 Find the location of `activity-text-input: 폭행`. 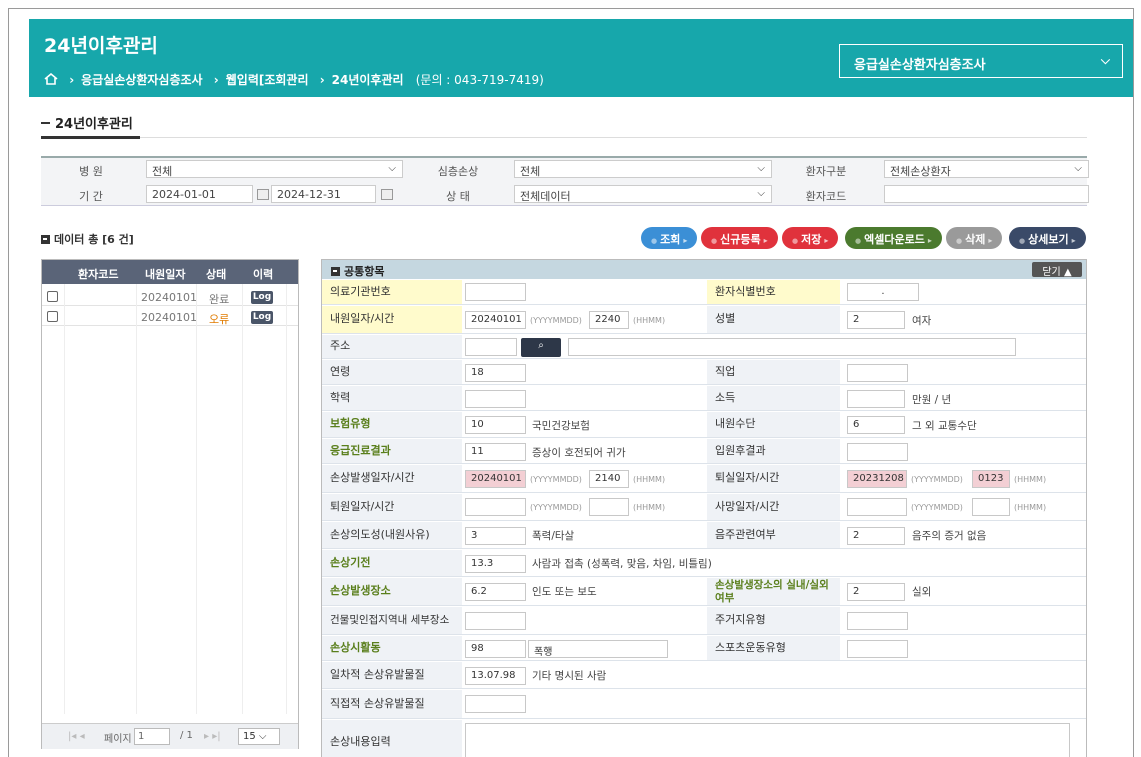

activity-text-input: 폭행 is located at coordinates (598, 649).